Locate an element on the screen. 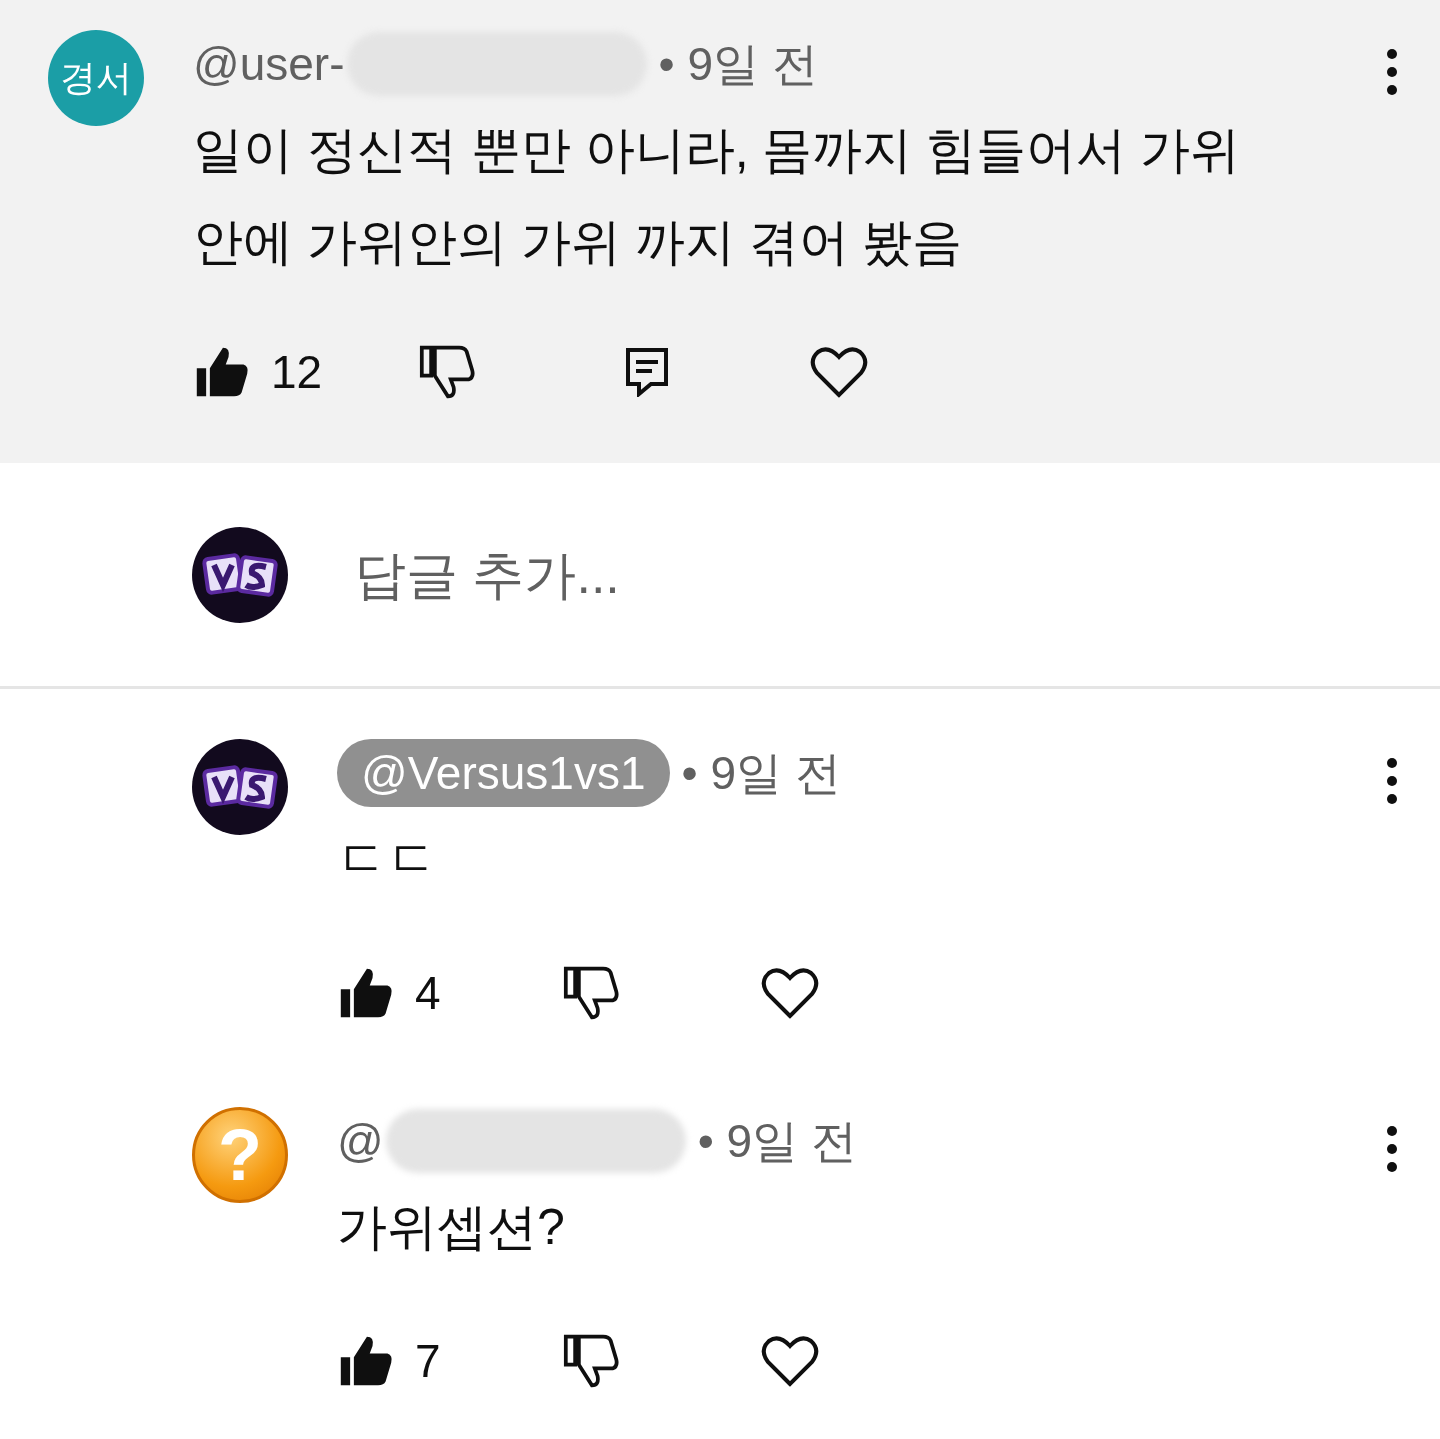 This screenshot has width=1440, height=1439. like-count: 12 is located at coordinates (297, 372).